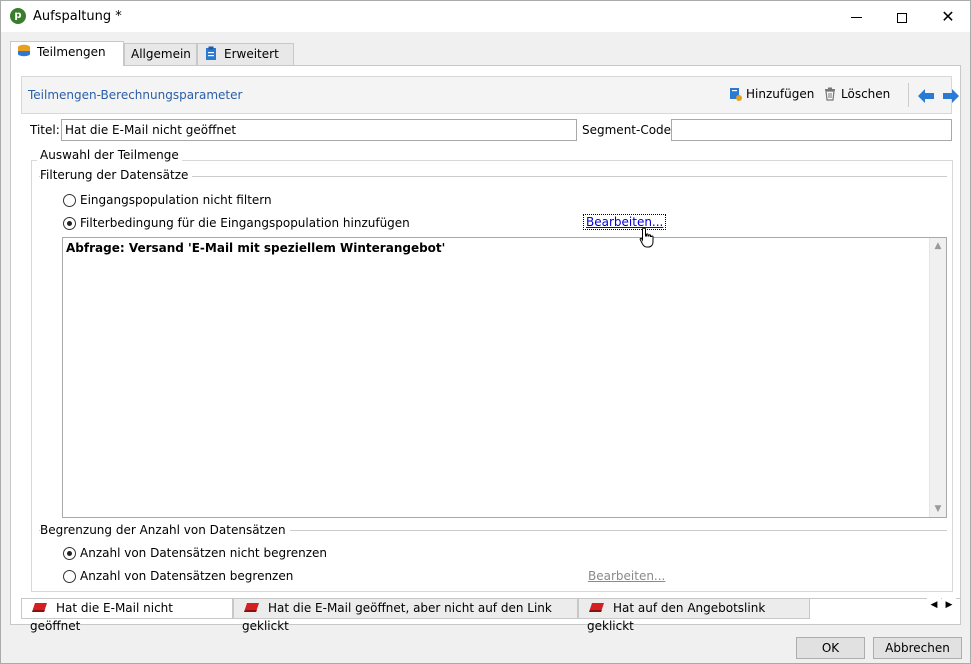 This screenshot has height=664, width=971. I want to click on delete-button: Löschen, so click(856, 94).